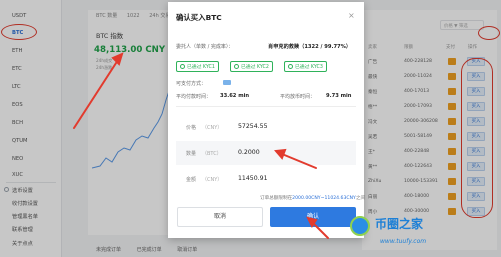 Image resolution: width=501 pixels, height=257 pixels. What do you see at coordinates (253, 178) in the screenshot?
I see `amount-input: 11450.91` at bounding box center [253, 178].